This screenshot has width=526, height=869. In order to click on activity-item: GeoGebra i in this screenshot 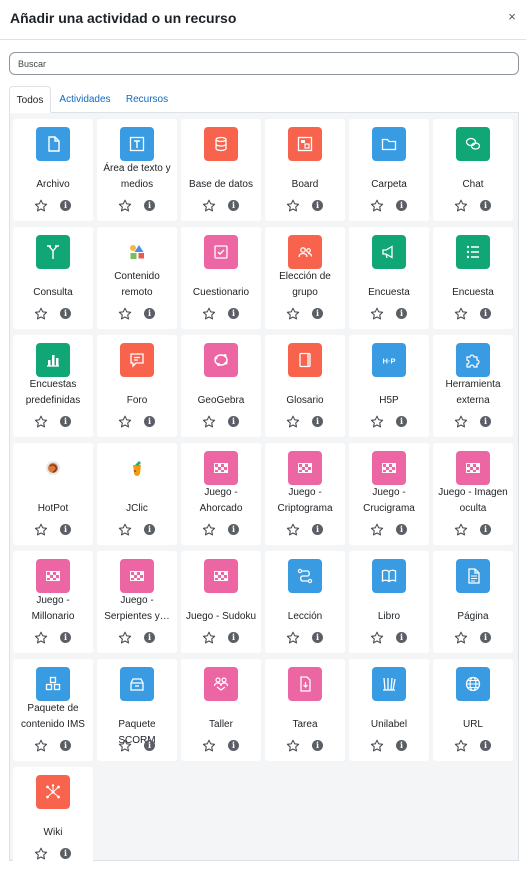, I will do `click(221, 386)`.